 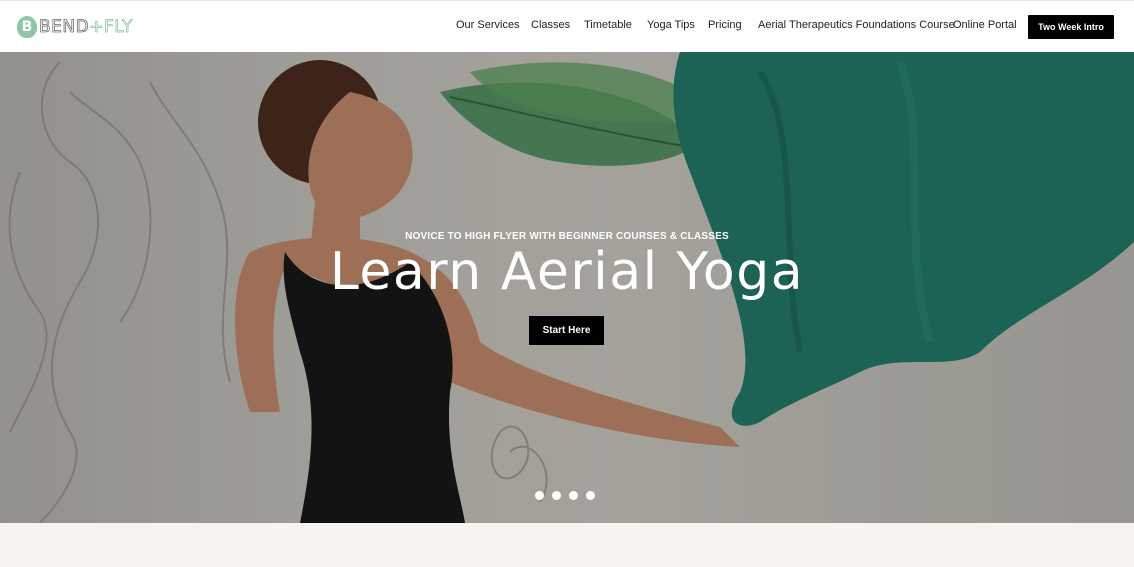 I want to click on brand-logo: B BEND+FLY, so click(x=75, y=27).